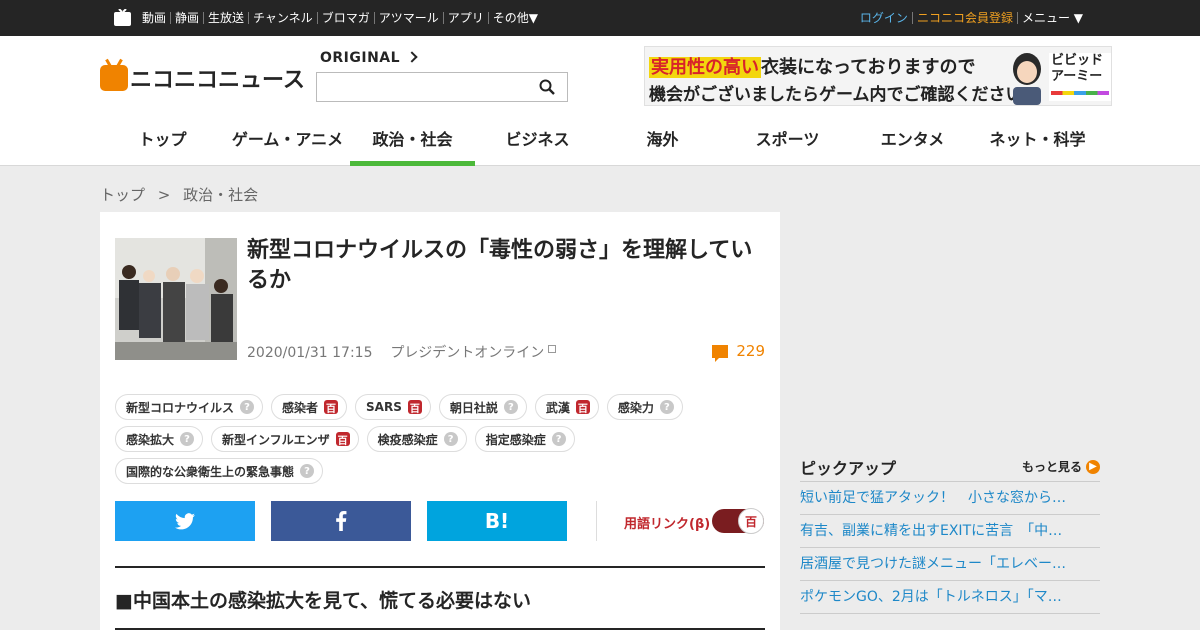 Image resolution: width=1200 pixels, height=630 pixels. Describe the element at coordinates (114, 78) in the screenshot. I see `logo-tv-icon` at that location.